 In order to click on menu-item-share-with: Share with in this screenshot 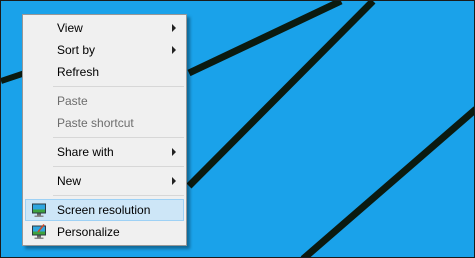, I will do `click(104, 152)`.